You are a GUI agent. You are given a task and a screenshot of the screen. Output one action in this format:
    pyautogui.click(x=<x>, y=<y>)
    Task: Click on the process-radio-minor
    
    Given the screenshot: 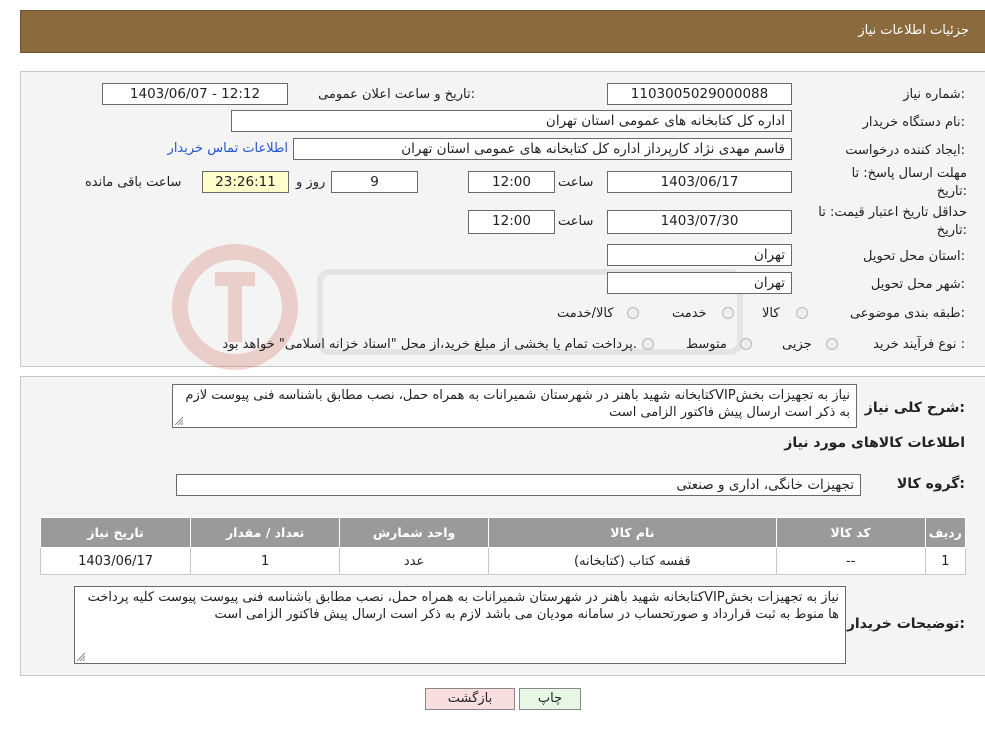 What is the action you would take?
    pyautogui.click(x=832, y=344)
    